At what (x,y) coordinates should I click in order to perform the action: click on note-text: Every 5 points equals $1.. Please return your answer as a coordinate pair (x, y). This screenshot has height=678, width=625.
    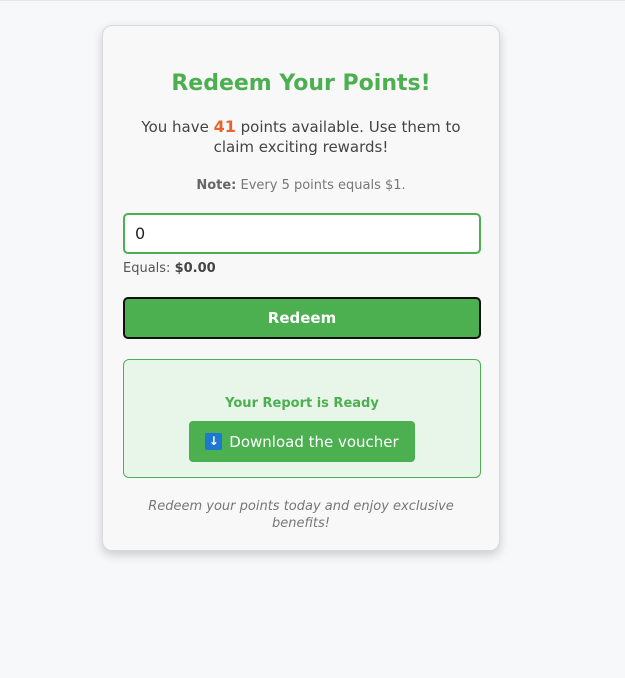
    Looking at the image, I should click on (321, 185).